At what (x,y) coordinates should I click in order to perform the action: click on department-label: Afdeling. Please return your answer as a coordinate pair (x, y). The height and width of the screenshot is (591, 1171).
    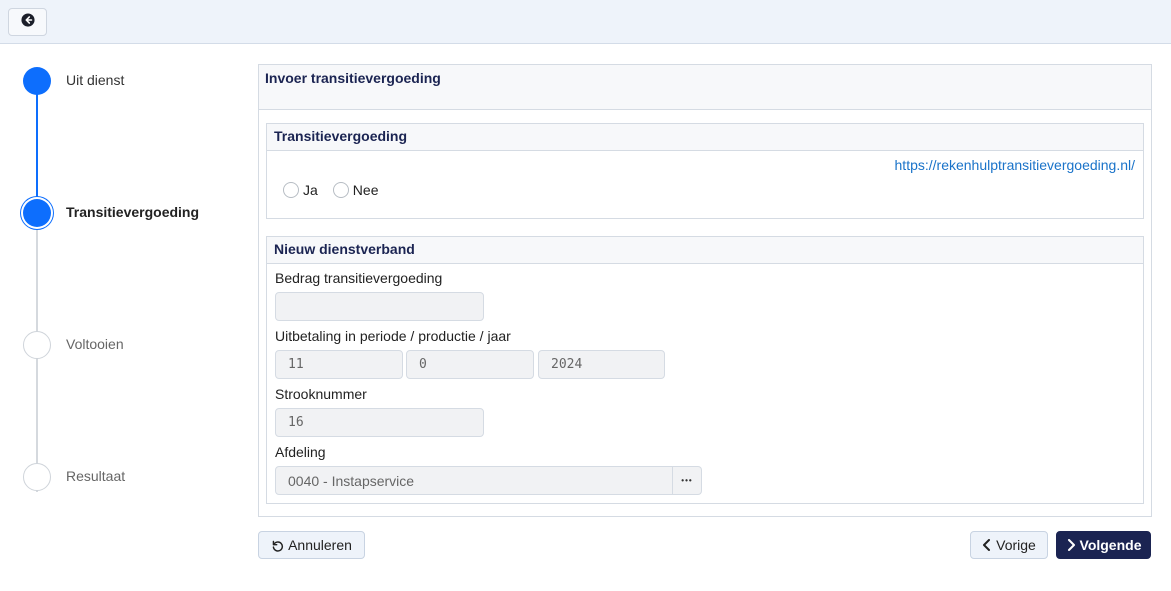
    Looking at the image, I should click on (300, 452).